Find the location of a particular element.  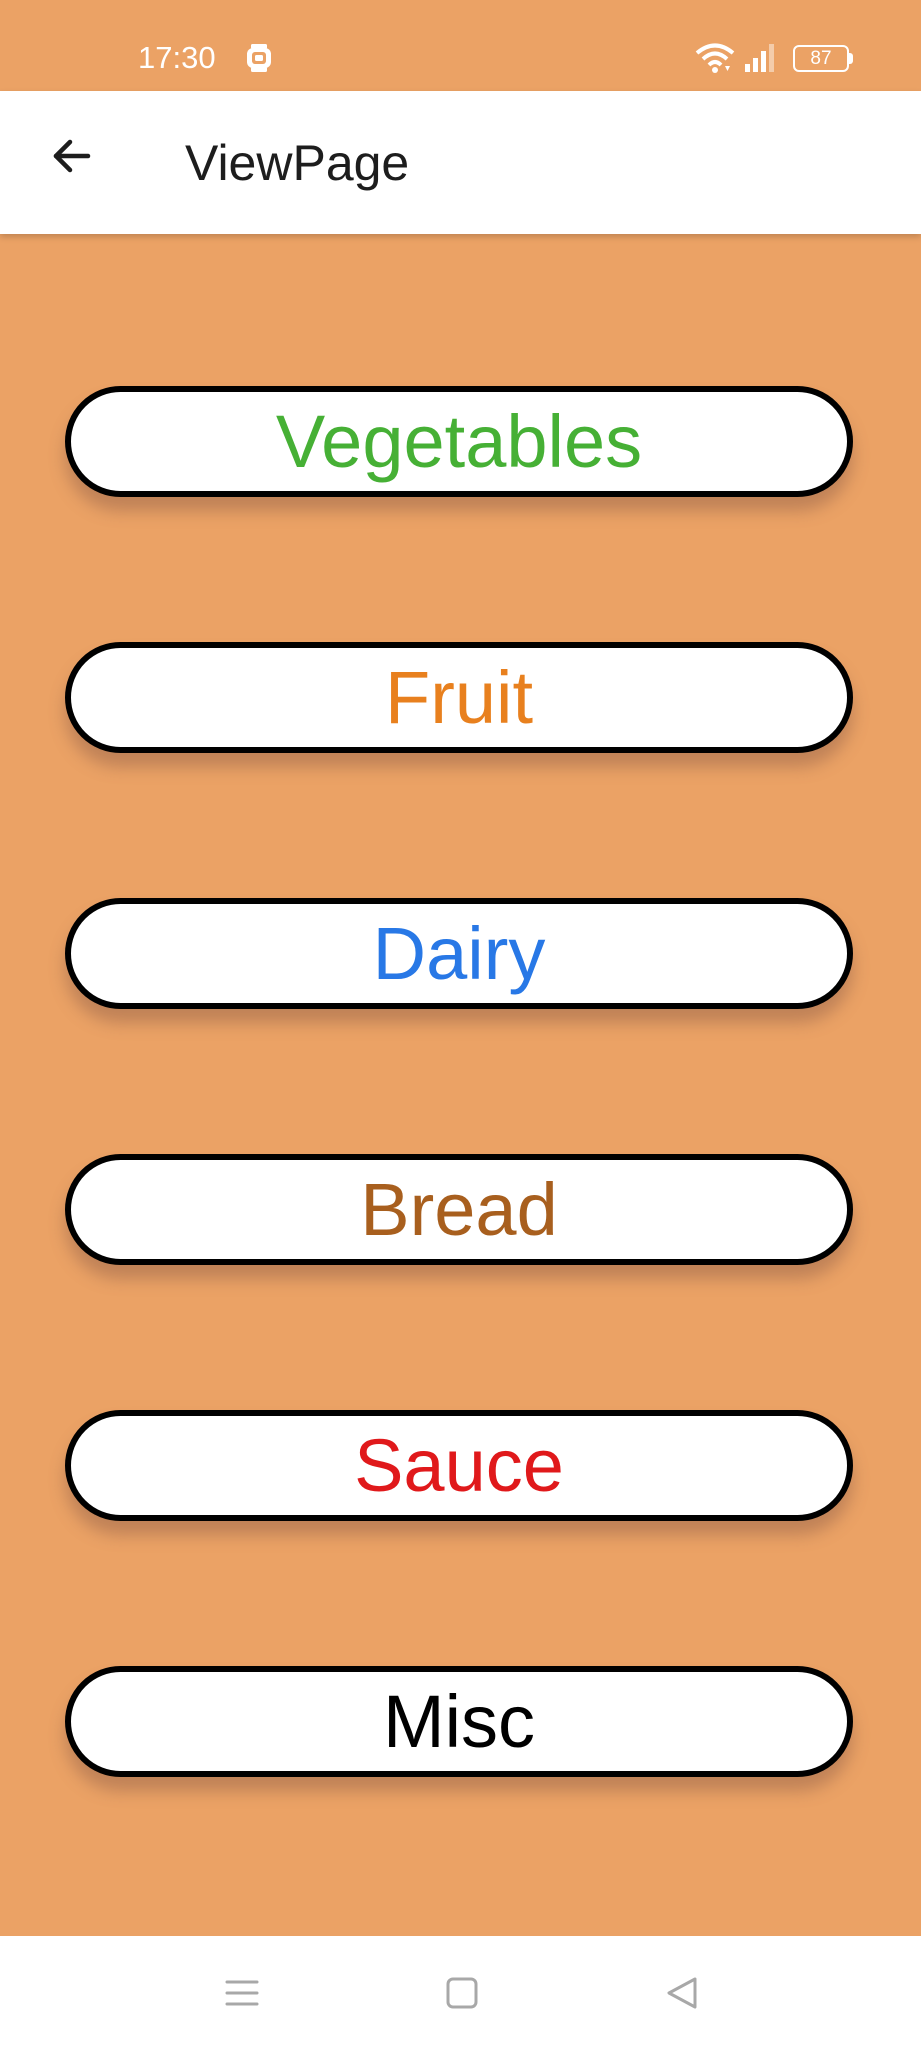

dairy-button: Dairy is located at coordinates (459, 953).